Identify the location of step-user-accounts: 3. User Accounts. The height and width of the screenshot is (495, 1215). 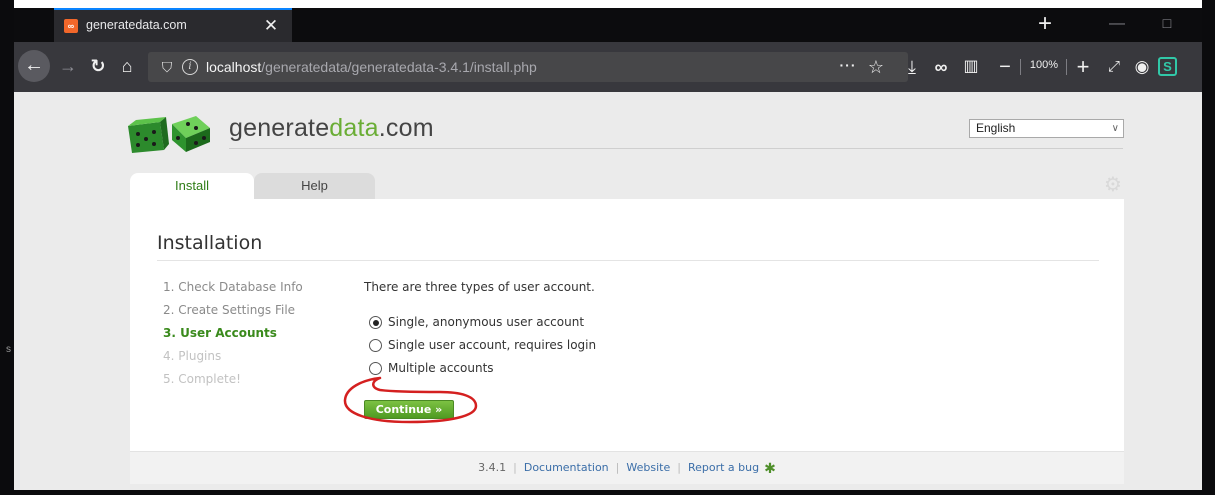
(220, 333).